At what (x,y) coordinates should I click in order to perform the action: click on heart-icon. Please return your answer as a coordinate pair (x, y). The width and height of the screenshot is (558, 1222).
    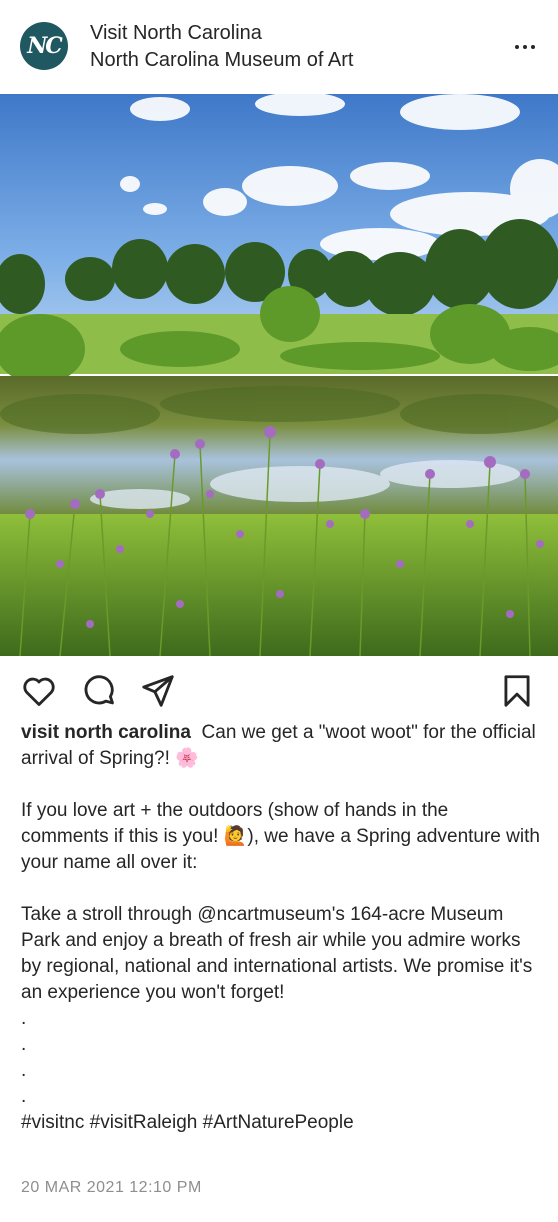
    Looking at the image, I should click on (39, 691).